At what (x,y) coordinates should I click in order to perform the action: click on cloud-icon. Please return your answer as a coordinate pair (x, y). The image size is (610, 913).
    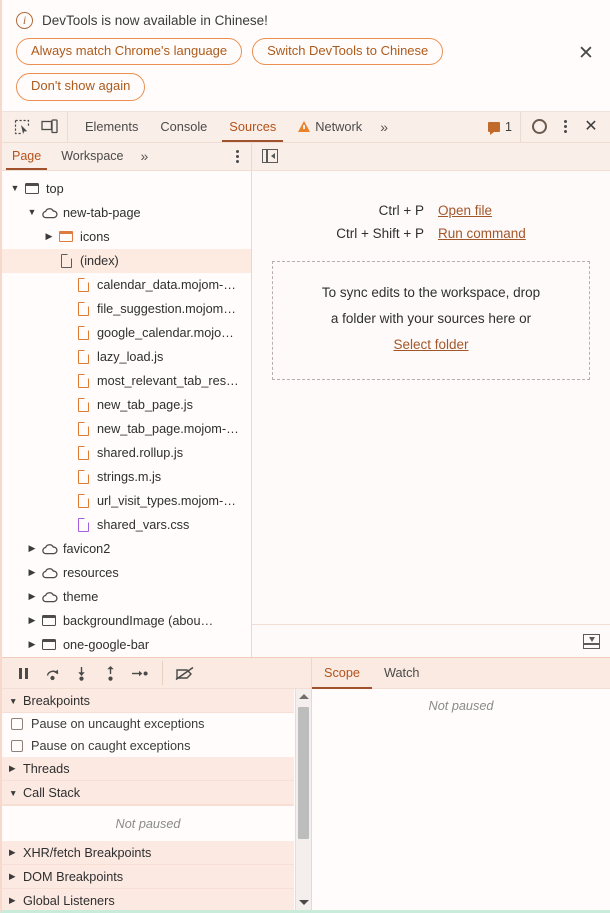
    Looking at the image, I should click on (49, 548).